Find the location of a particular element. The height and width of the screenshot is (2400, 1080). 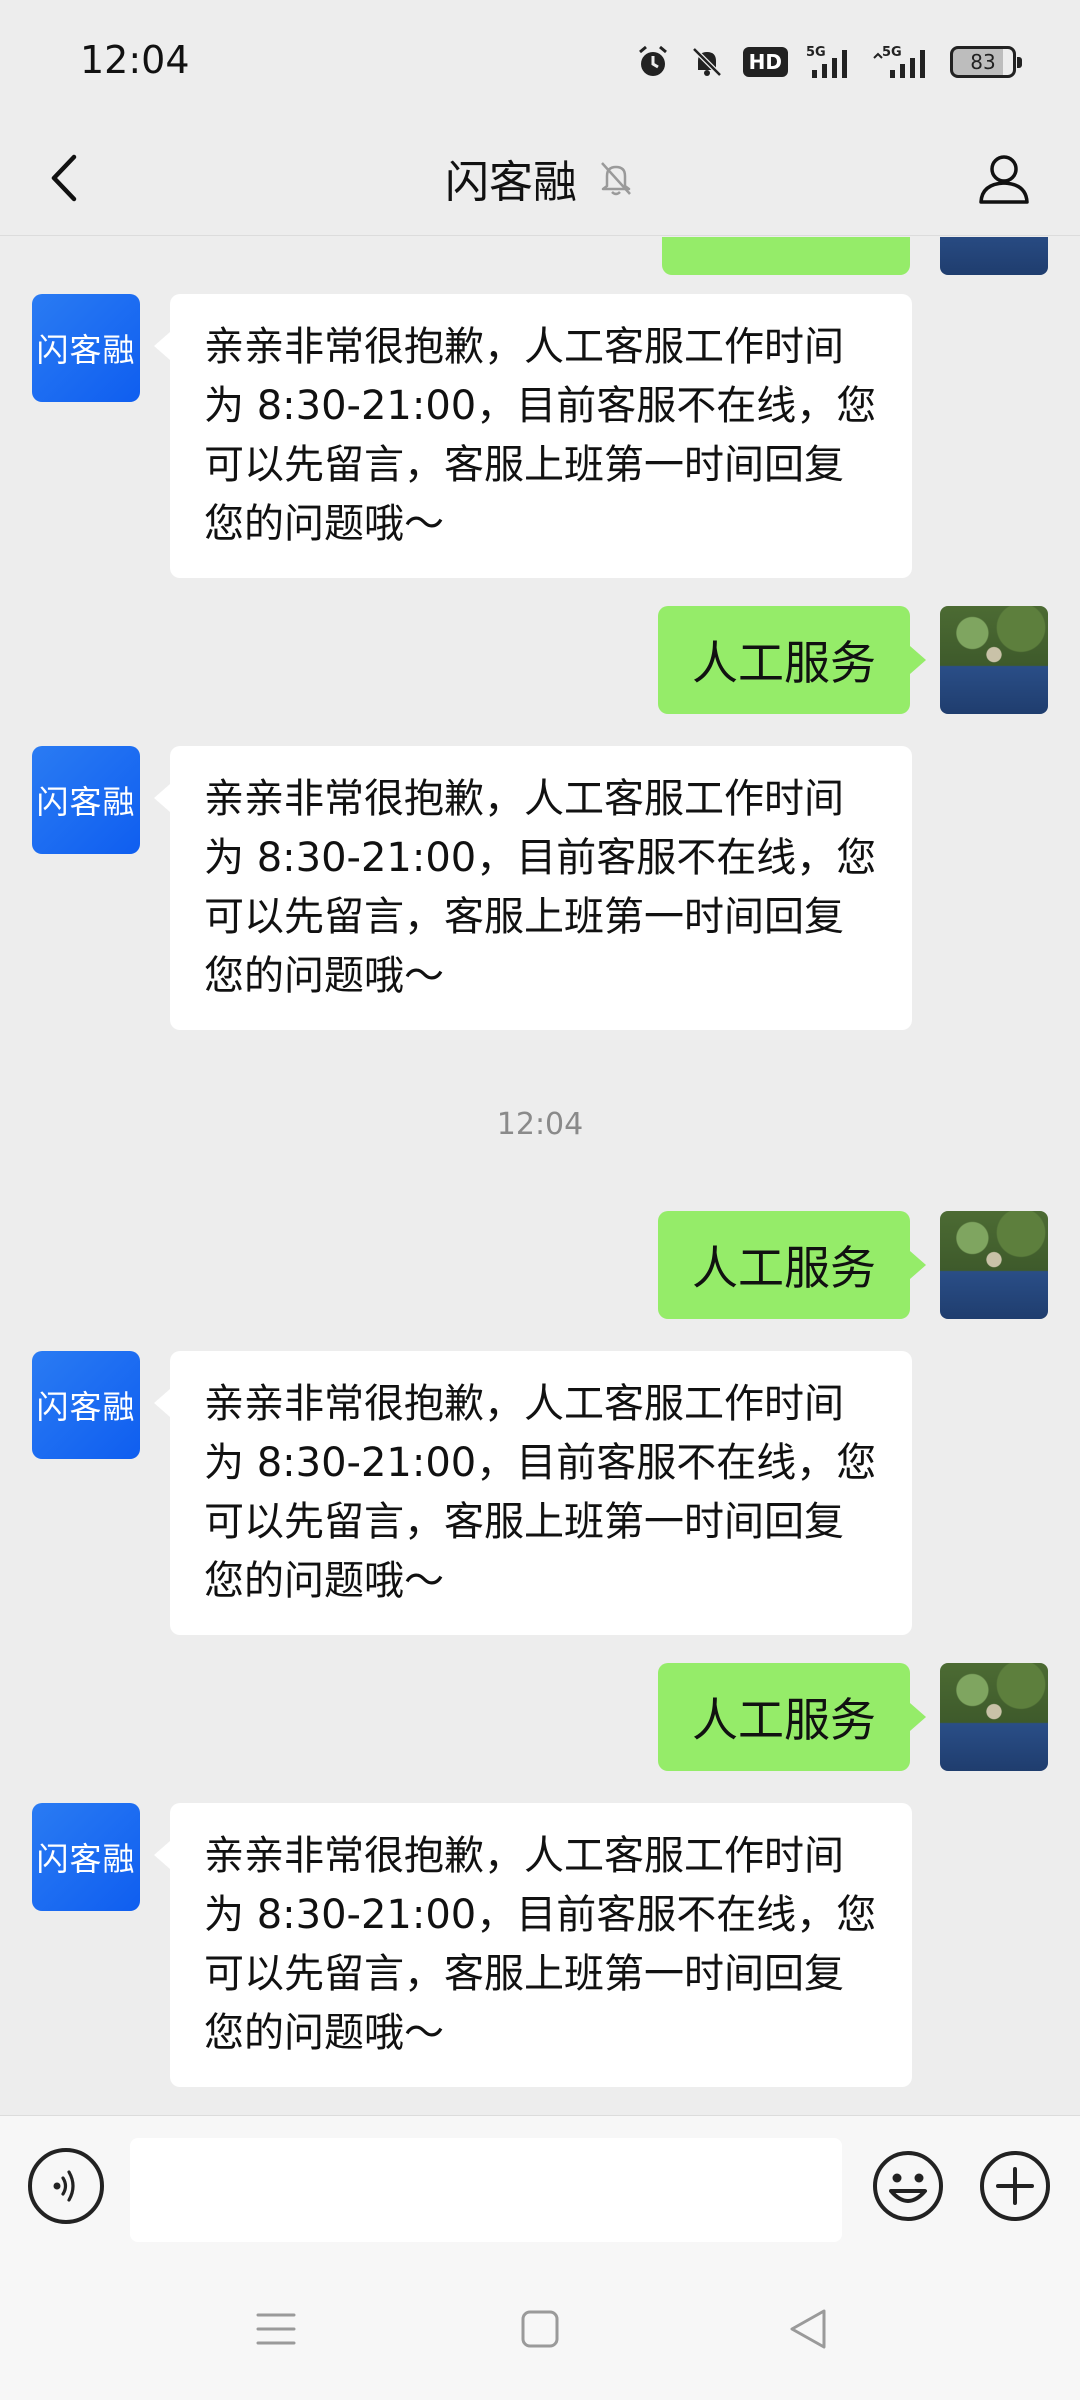

voice-icon is located at coordinates (64, 2186).